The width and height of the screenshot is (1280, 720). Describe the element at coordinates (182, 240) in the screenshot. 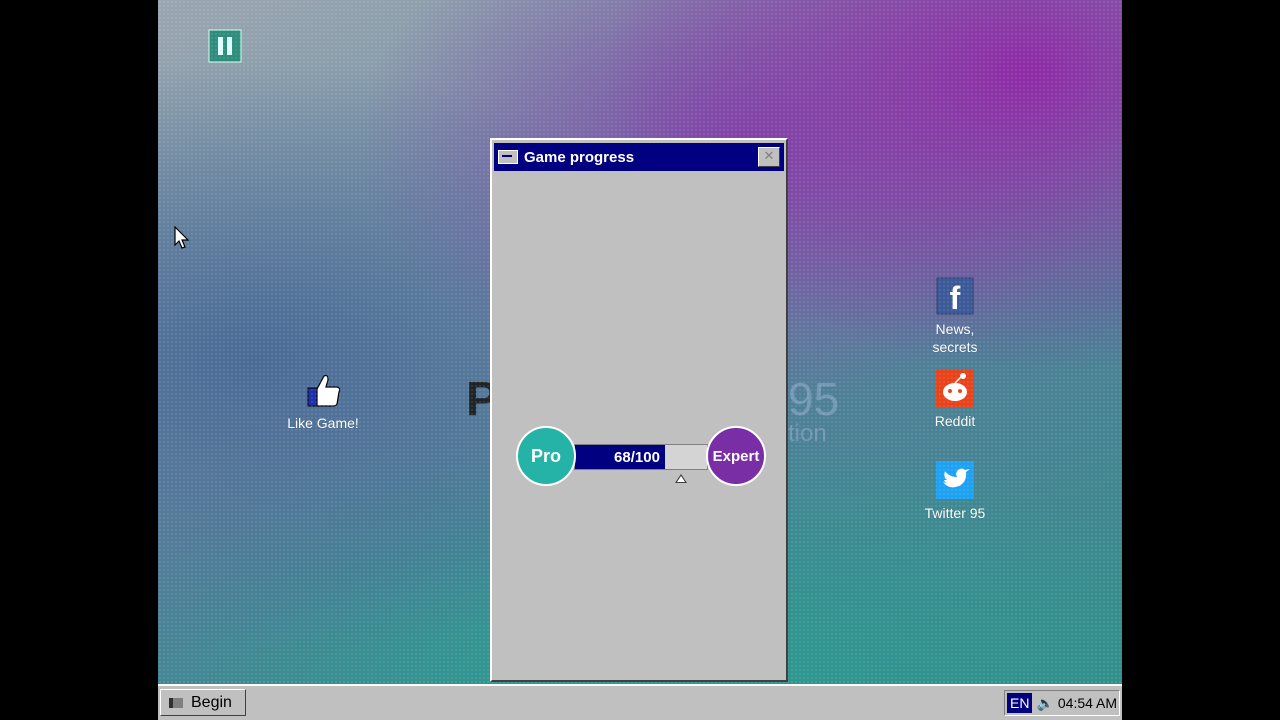

I see `mouse-cursor-icon` at that location.